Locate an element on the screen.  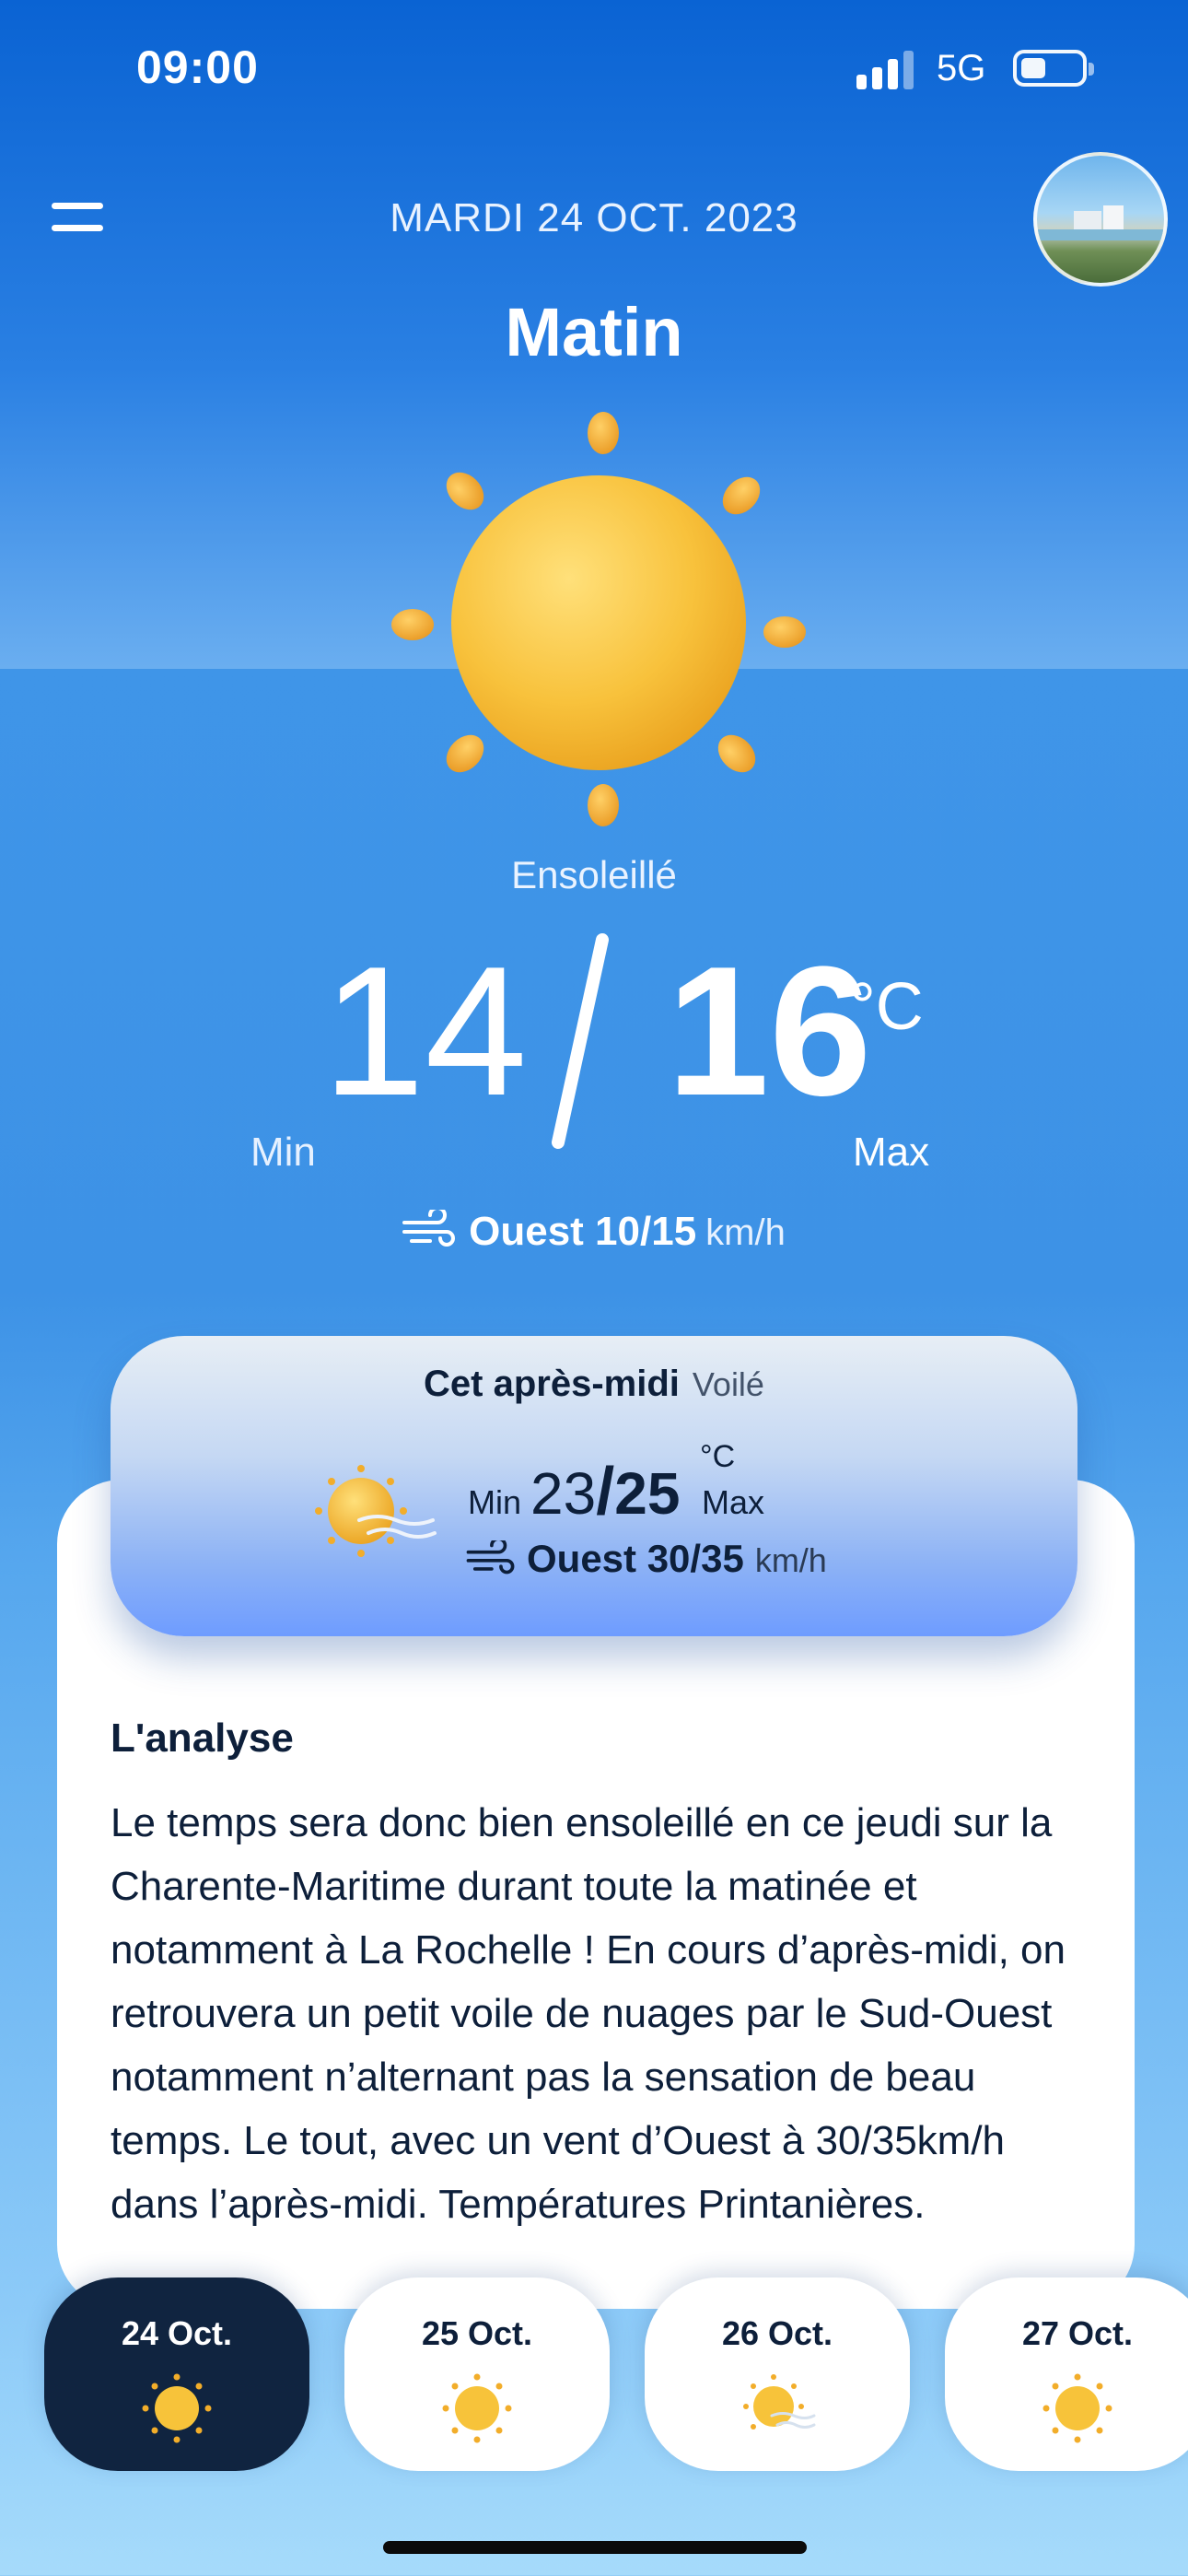
day-tab-27: 27 Oct. is located at coordinates (1066, 2374).